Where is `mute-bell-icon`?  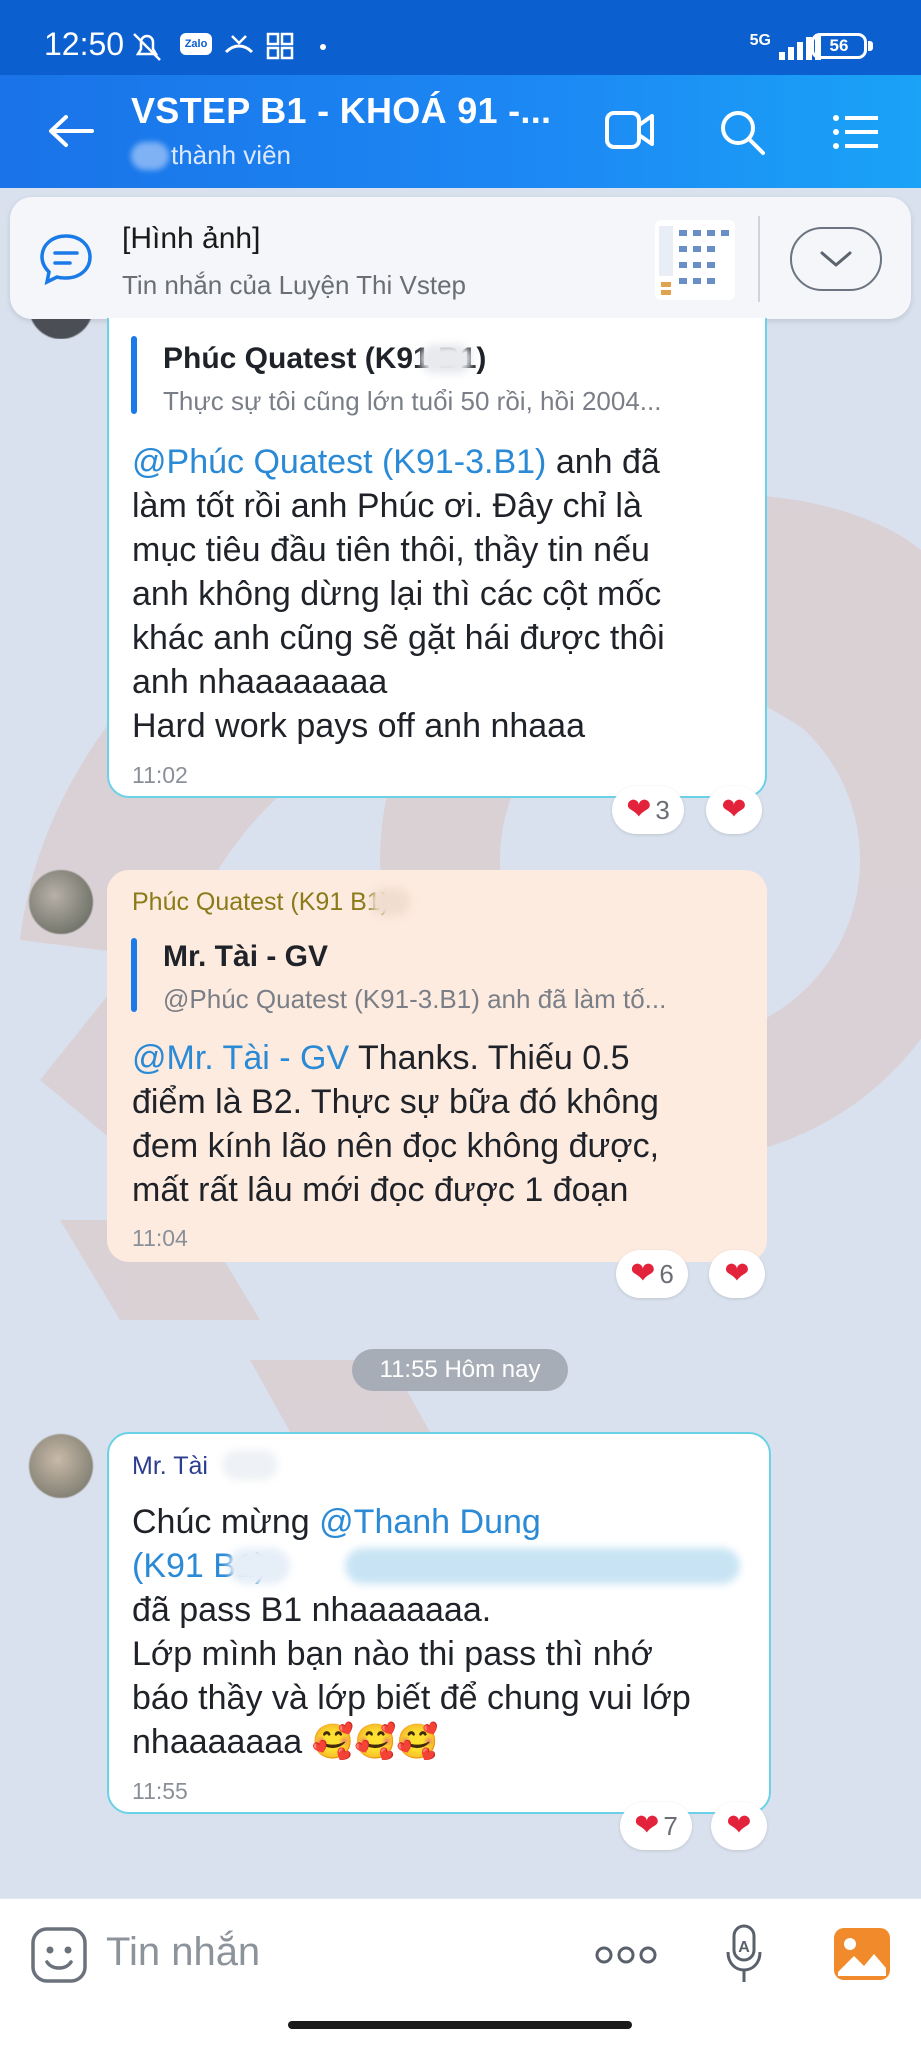
mute-bell-icon is located at coordinates (147, 47).